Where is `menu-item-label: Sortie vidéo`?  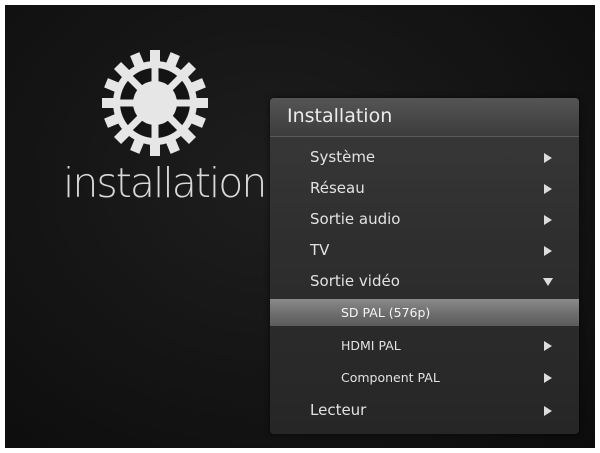 menu-item-label: Sortie vidéo is located at coordinates (355, 281).